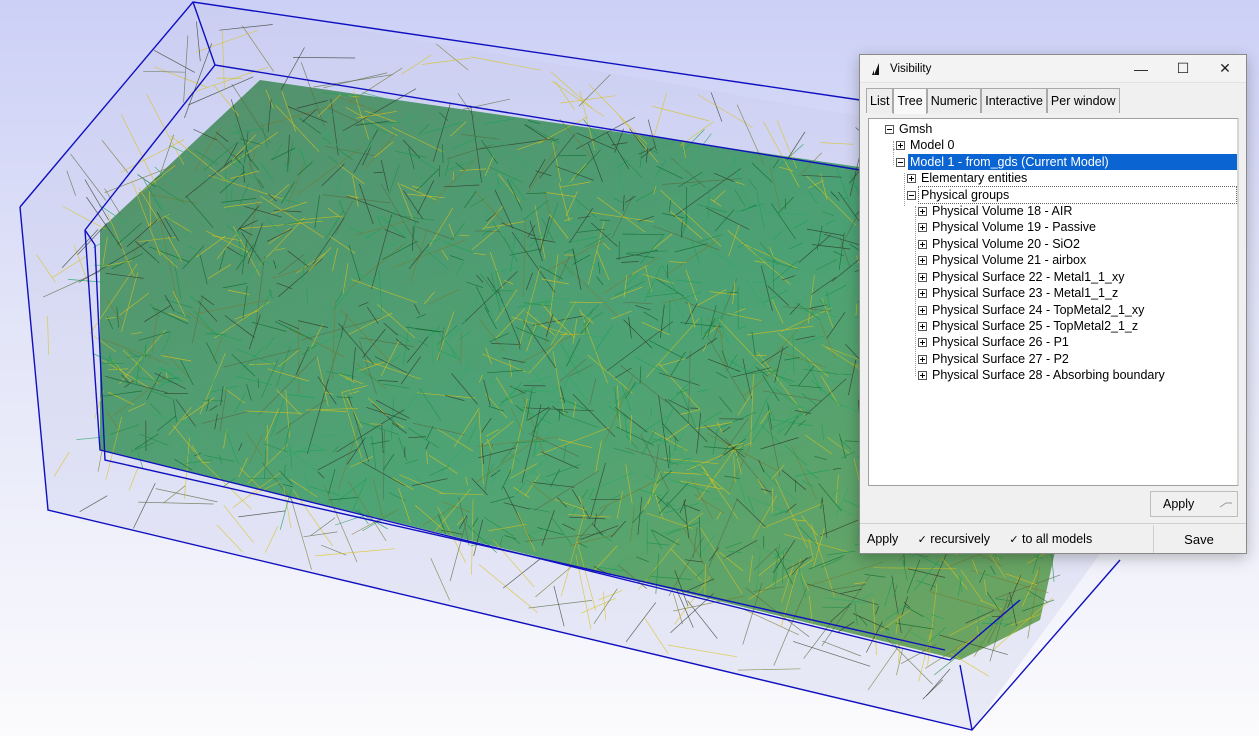 Image resolution: width=1259 pixels, height=736 pixels. What do you see at coordinates (1022, 277) in the screenshot?
I see `tree-node-physical-group: Physical Surface 22 - Metal1_1_xy` at bounding box center [1022, 277].